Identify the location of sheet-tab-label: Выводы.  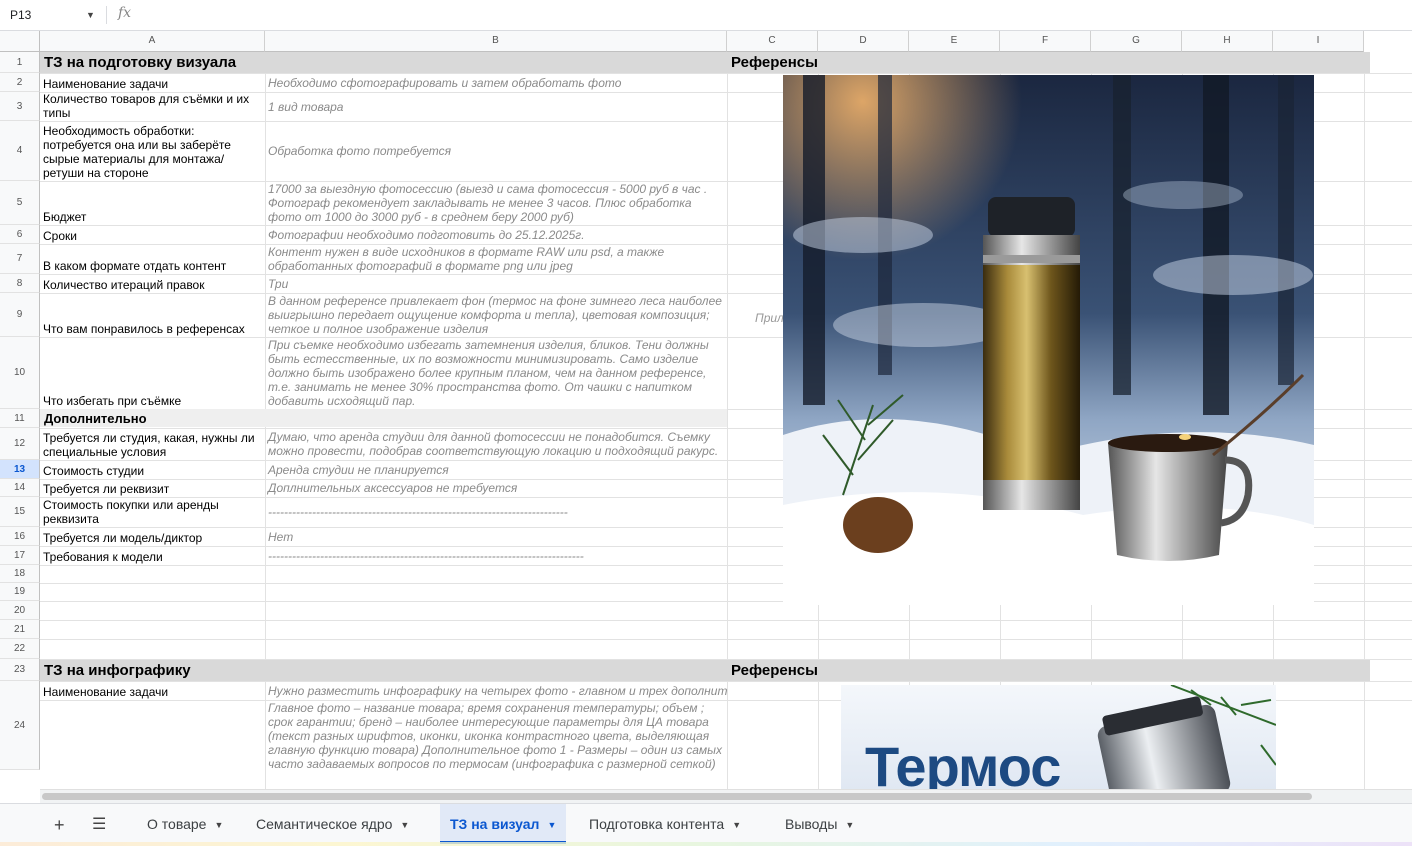
(811, 824).